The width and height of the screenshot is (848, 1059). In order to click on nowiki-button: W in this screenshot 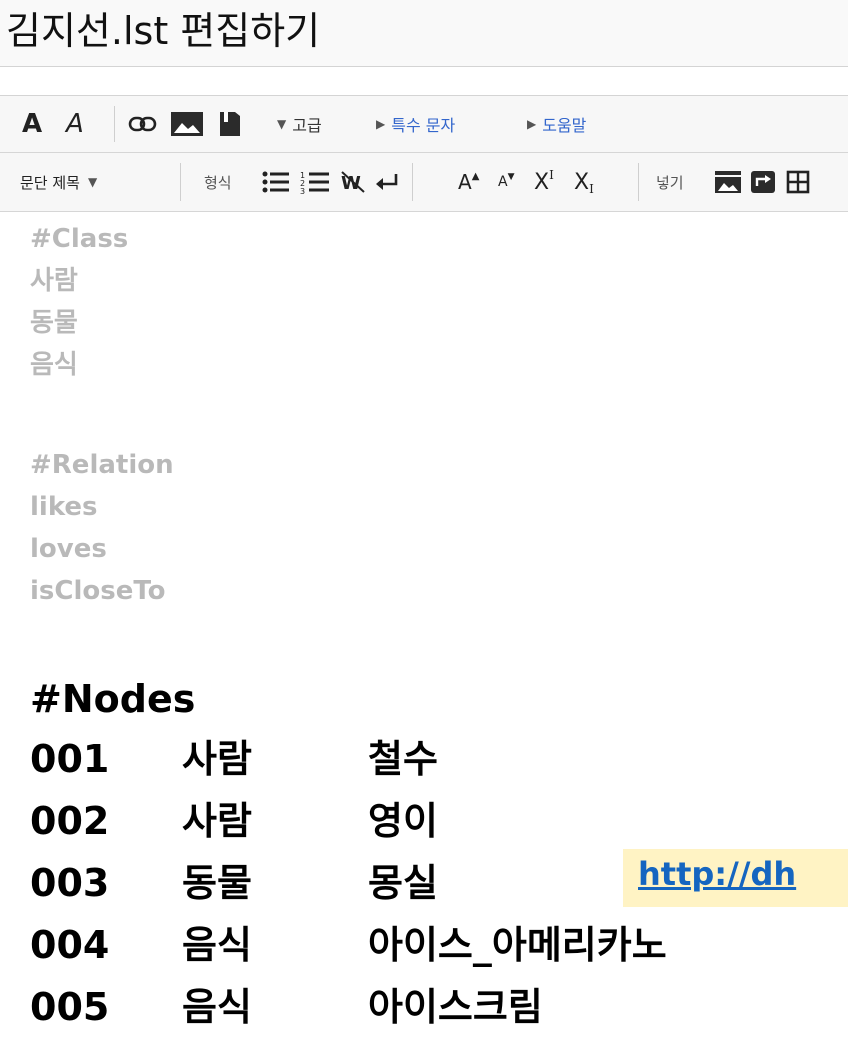, I will do `click(353, 182)`.